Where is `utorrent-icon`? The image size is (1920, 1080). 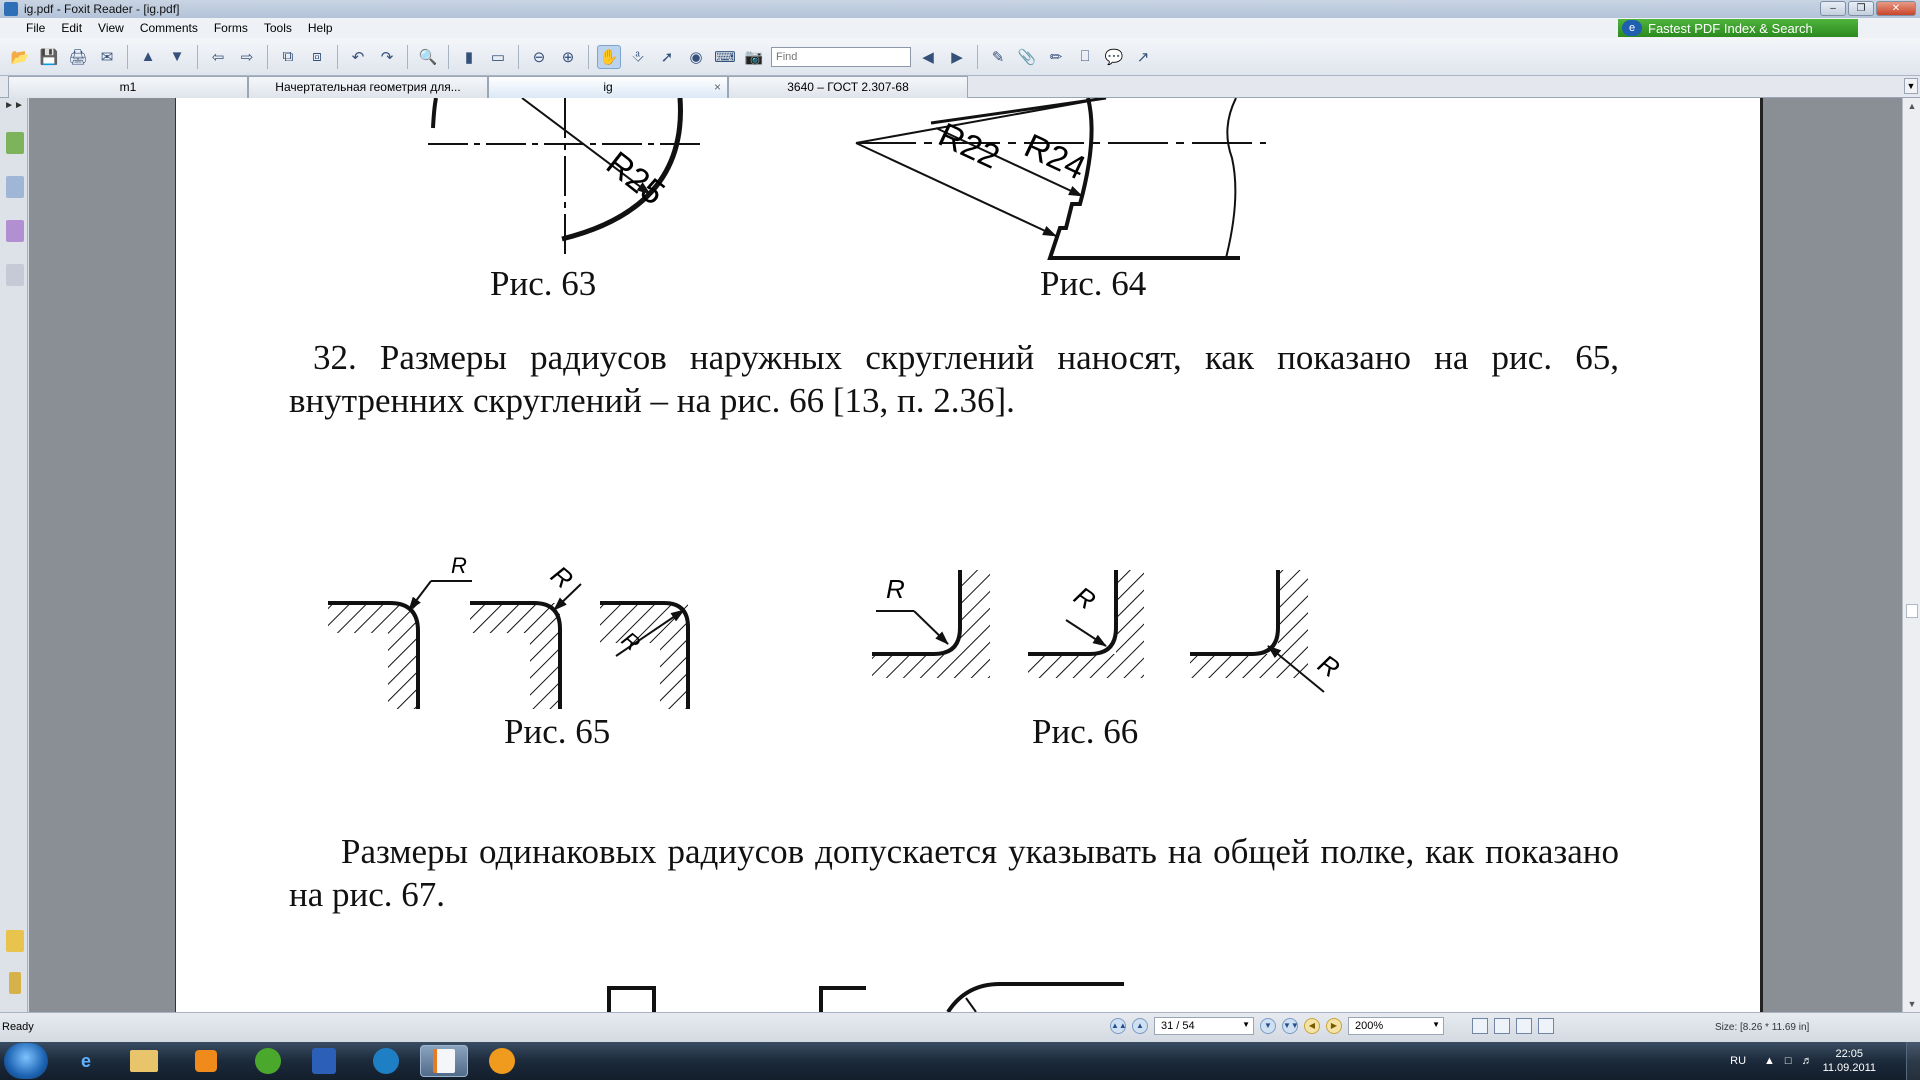 utorrent-icon is located at coordinates (268, 1061).